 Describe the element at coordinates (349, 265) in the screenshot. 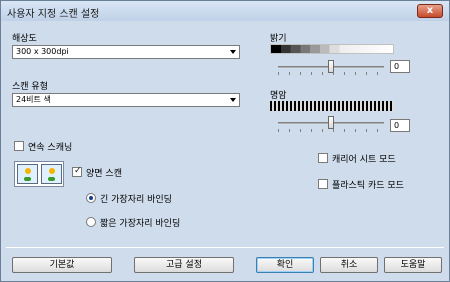

I see `cancel-button: 취소` at that location.